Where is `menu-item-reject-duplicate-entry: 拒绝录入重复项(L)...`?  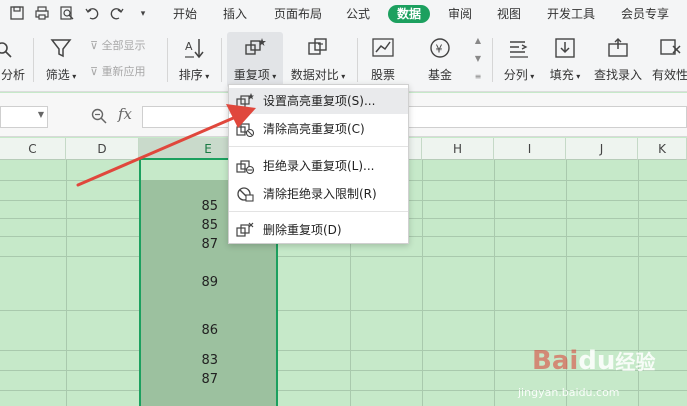 menu-item-reject-duplicate-entry: 拒绝录入重复项(L)... is located at coordinates (318, 166).